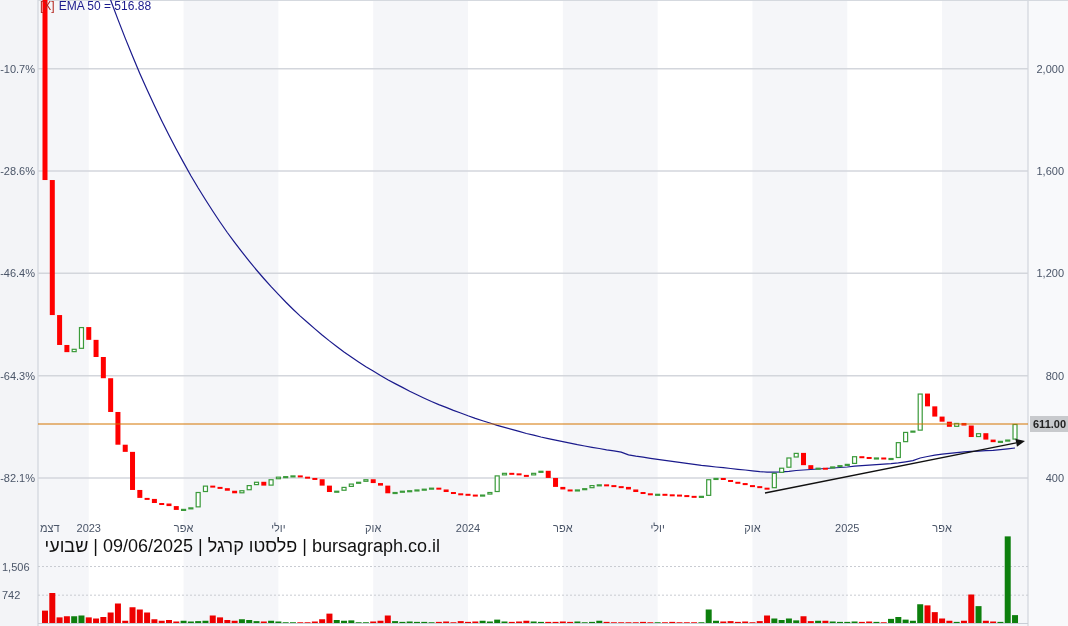 The width and height of the screenshot is (1068, 626). I want to click on axis-label: 2,000, so click(1050, 68).